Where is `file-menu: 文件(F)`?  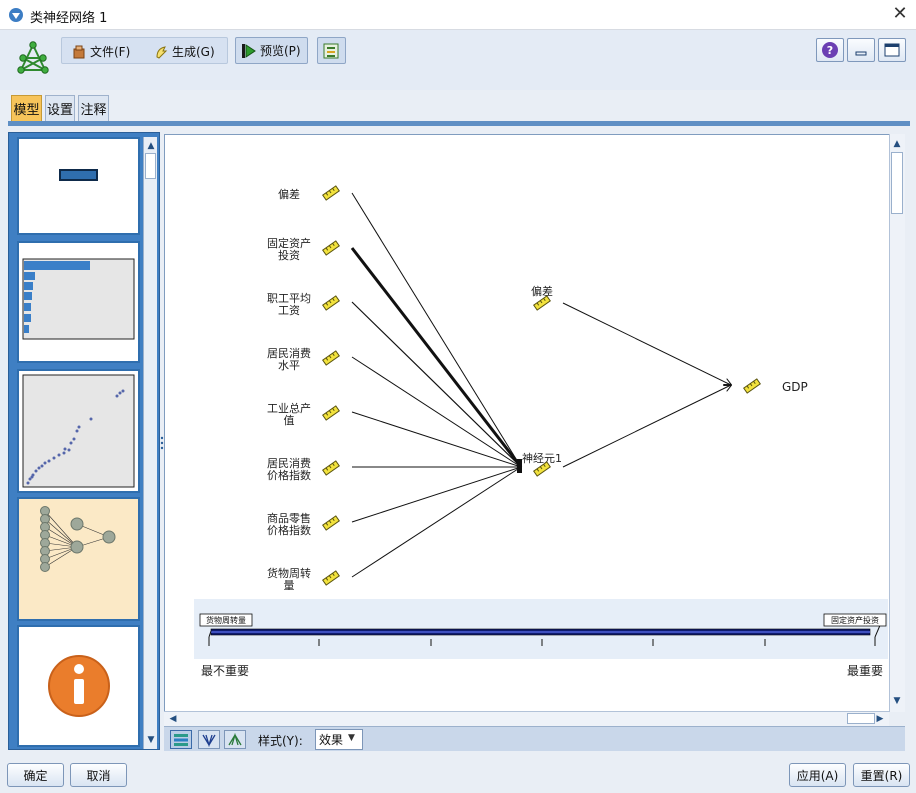
file-menu: 文件(F) is located at coordinates (101, 51).